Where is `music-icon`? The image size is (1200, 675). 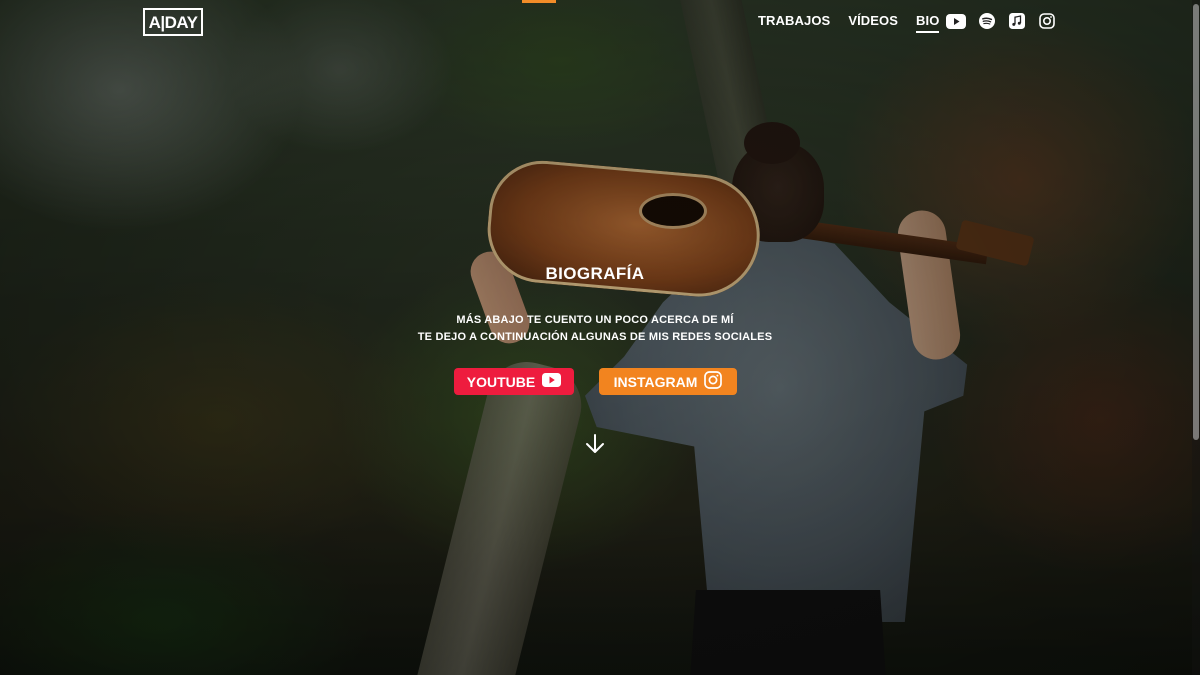 music-icon is located at coordinates (1017, 21).